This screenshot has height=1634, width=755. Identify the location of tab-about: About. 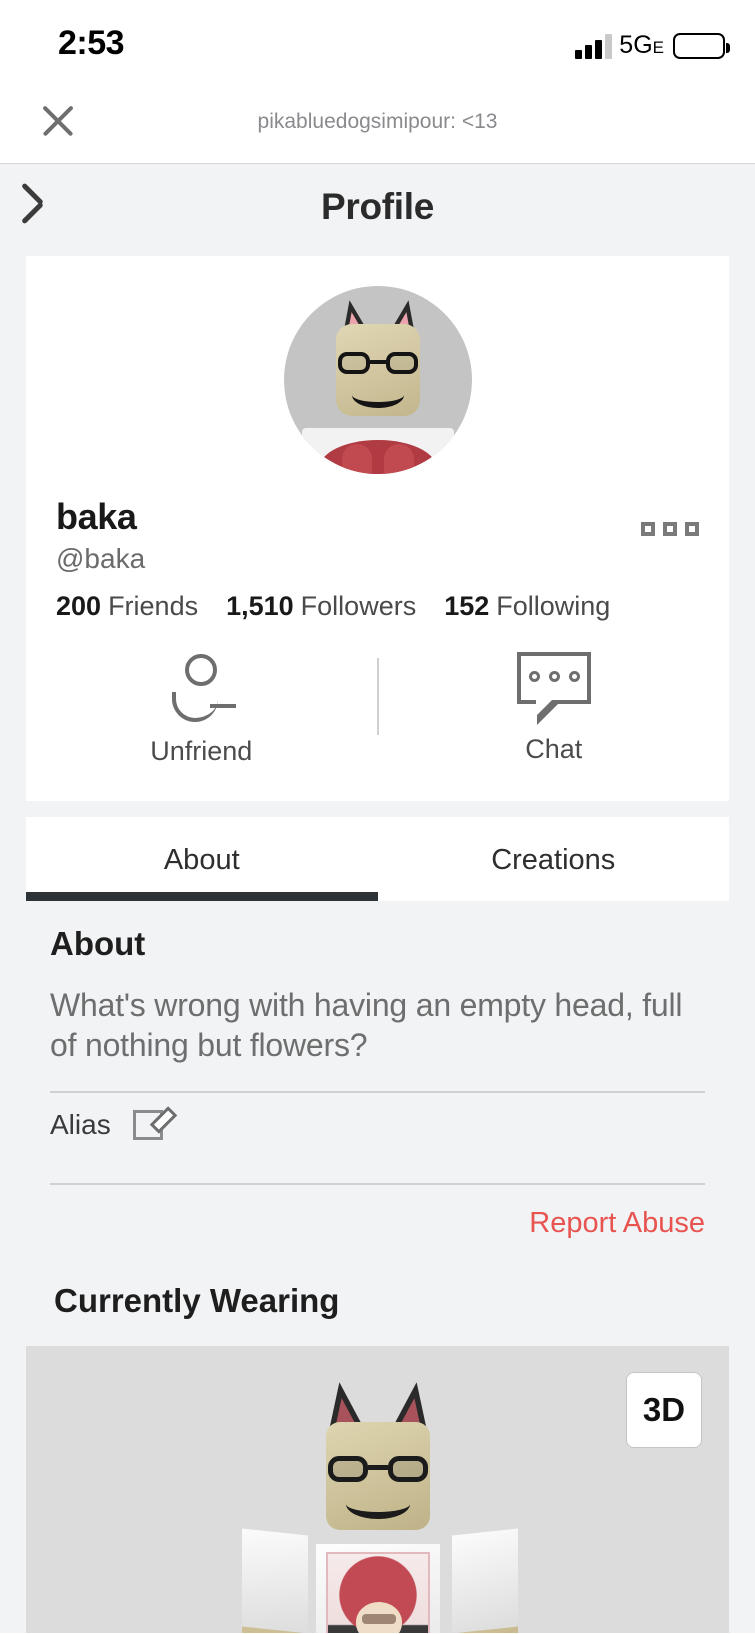
(202, 859).